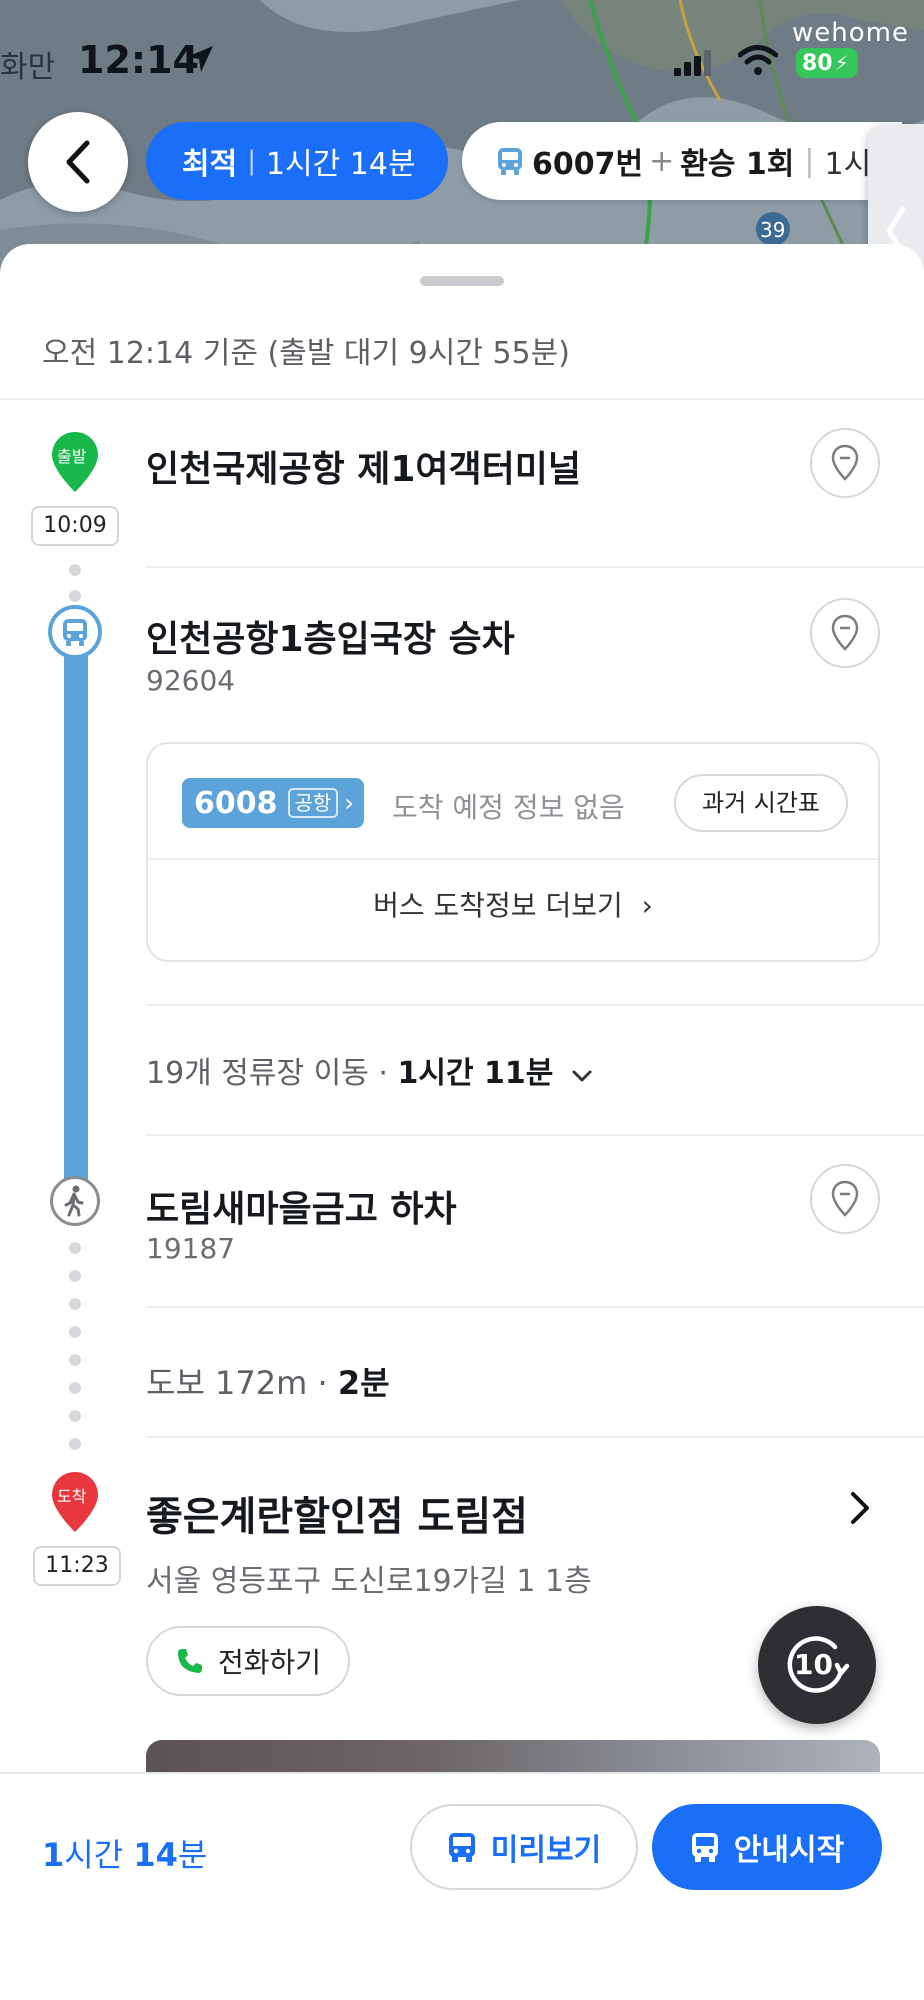 Image resolution: width=924 pixels, height=2000 pixels. What do you see at coordinates (462, 281) in the screenshot?
I see `sheet-grabber` at bounding box center [462, 281].